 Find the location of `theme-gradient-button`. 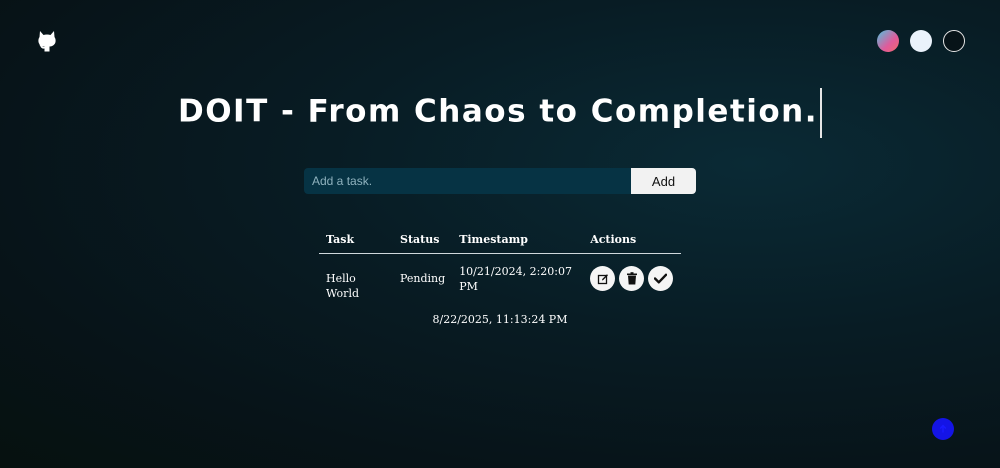

theme-gradient-button is located at coordinates (888, 41).